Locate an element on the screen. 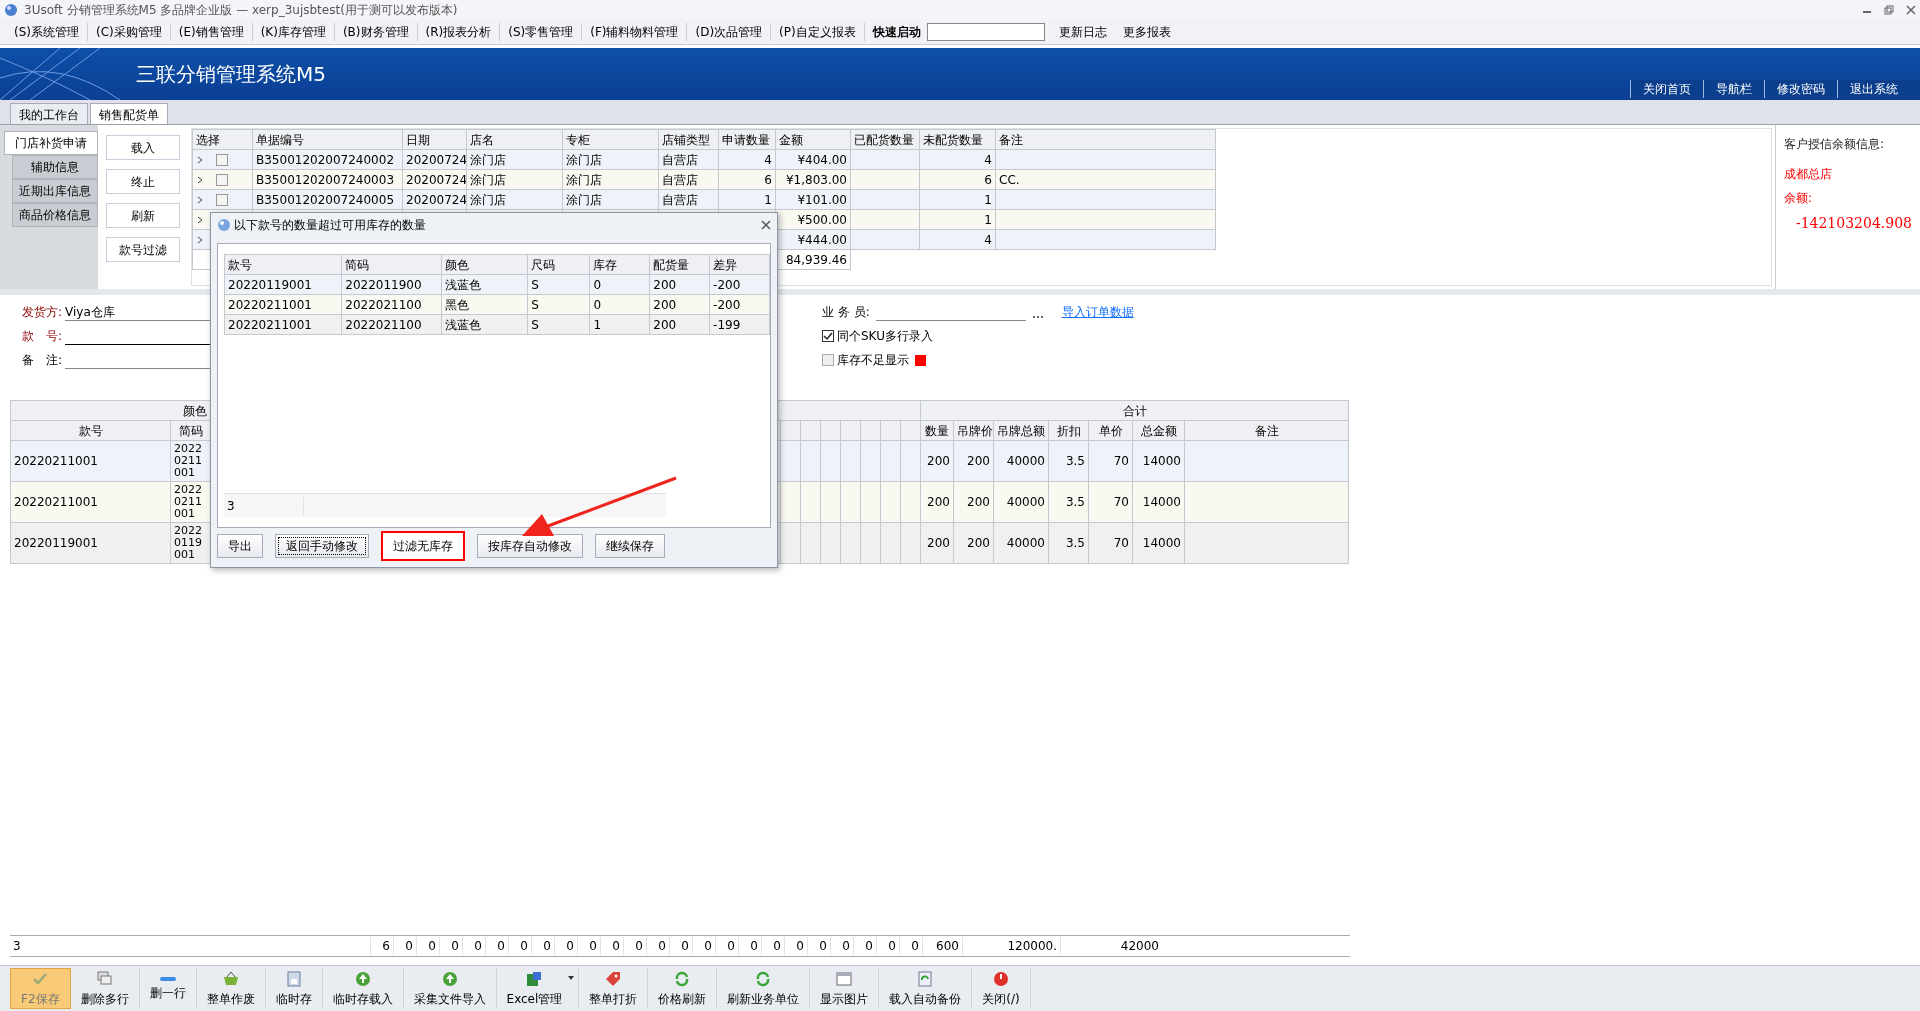  table-cell: 2022011900 is located at coordinates (391, 284).